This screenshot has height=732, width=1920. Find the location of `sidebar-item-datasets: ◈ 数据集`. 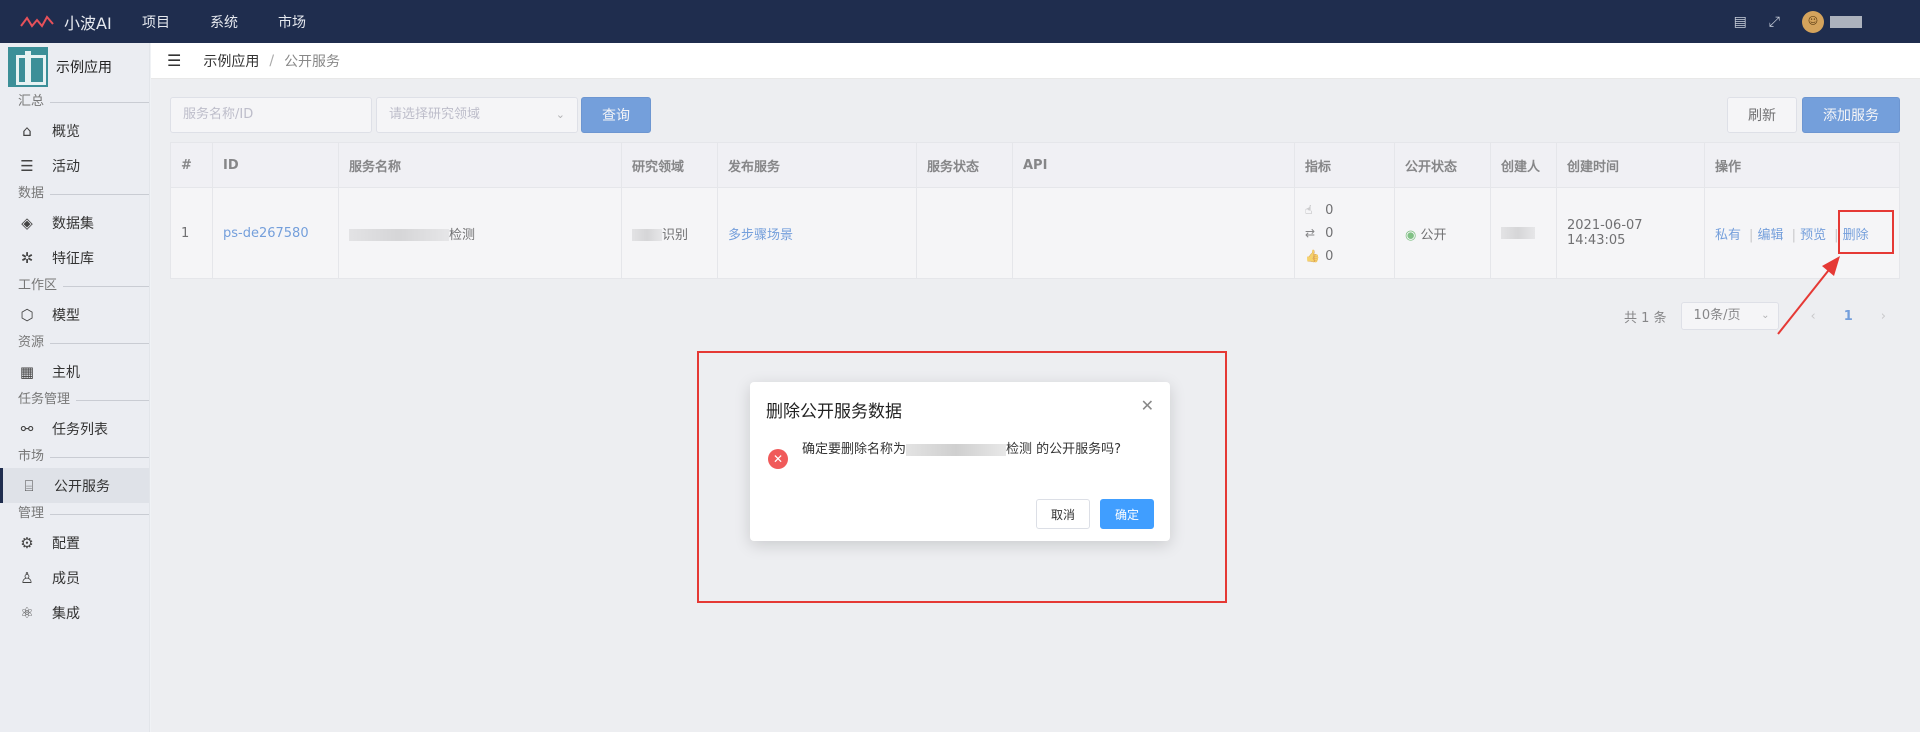

sidebar-item-datasets: ◈ 数据集 is located at coordinates (74, 222).